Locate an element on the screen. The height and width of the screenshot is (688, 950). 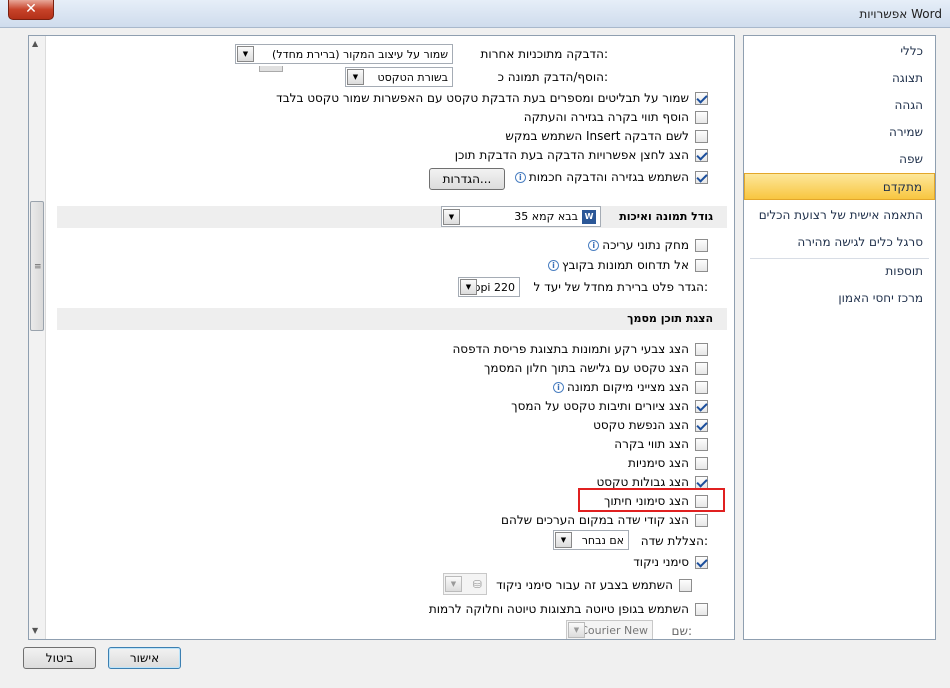
clipped-control is located at coordinates (271, 69).